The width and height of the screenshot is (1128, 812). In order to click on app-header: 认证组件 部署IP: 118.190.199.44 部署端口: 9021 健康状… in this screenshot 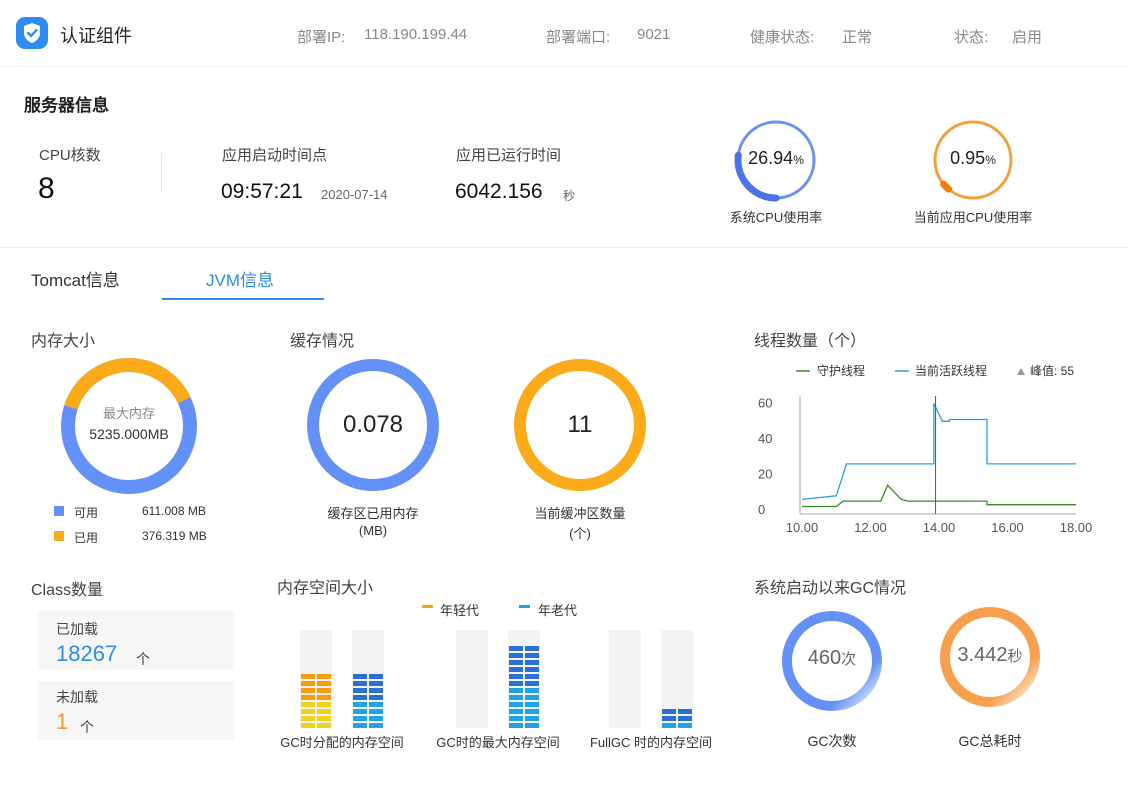, I will do `click(564, 33)`.